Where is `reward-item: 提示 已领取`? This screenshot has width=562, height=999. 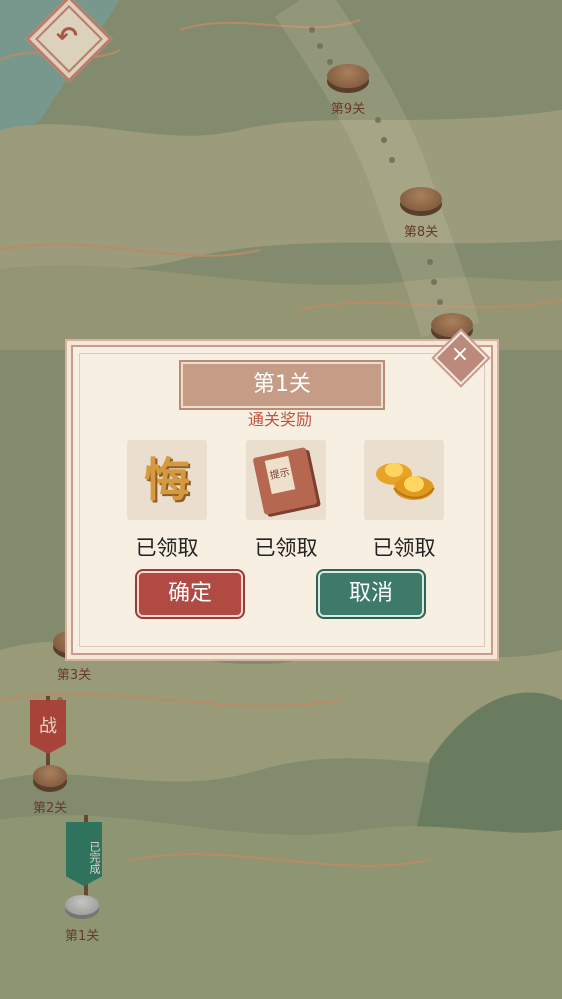
reward-item: 提示 已领取 is located at coordinates (286, 501).